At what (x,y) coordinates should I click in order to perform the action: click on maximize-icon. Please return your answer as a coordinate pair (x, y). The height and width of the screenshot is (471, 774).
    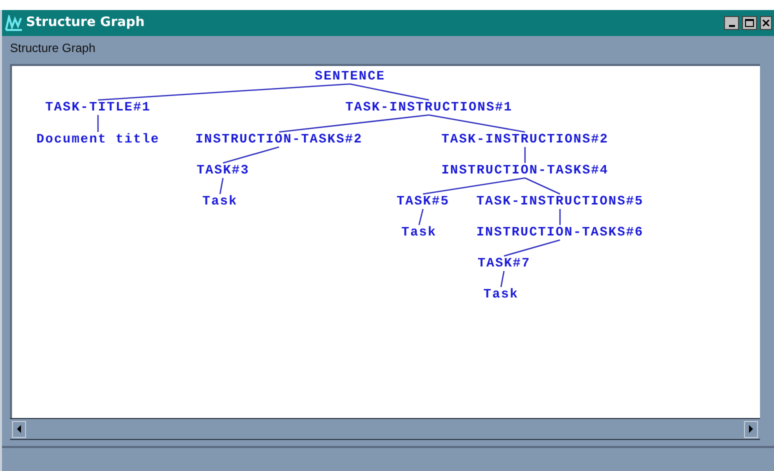
    Looking at the image, I should click on (749, 23).